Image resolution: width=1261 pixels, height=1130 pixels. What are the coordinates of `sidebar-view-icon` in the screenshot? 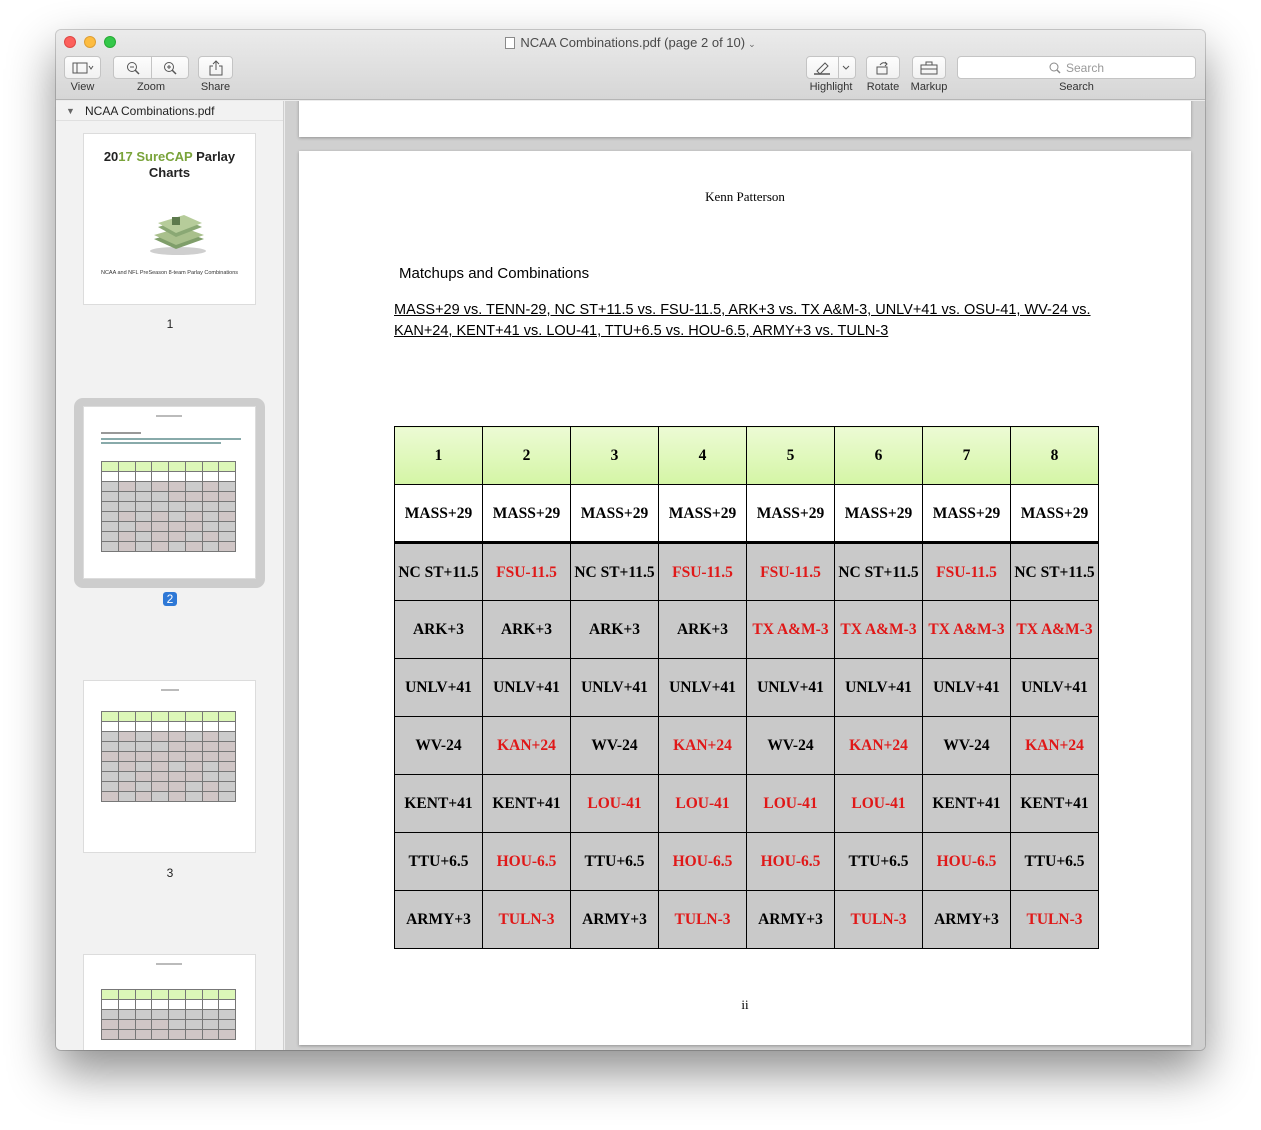 It's located at (82, 67).